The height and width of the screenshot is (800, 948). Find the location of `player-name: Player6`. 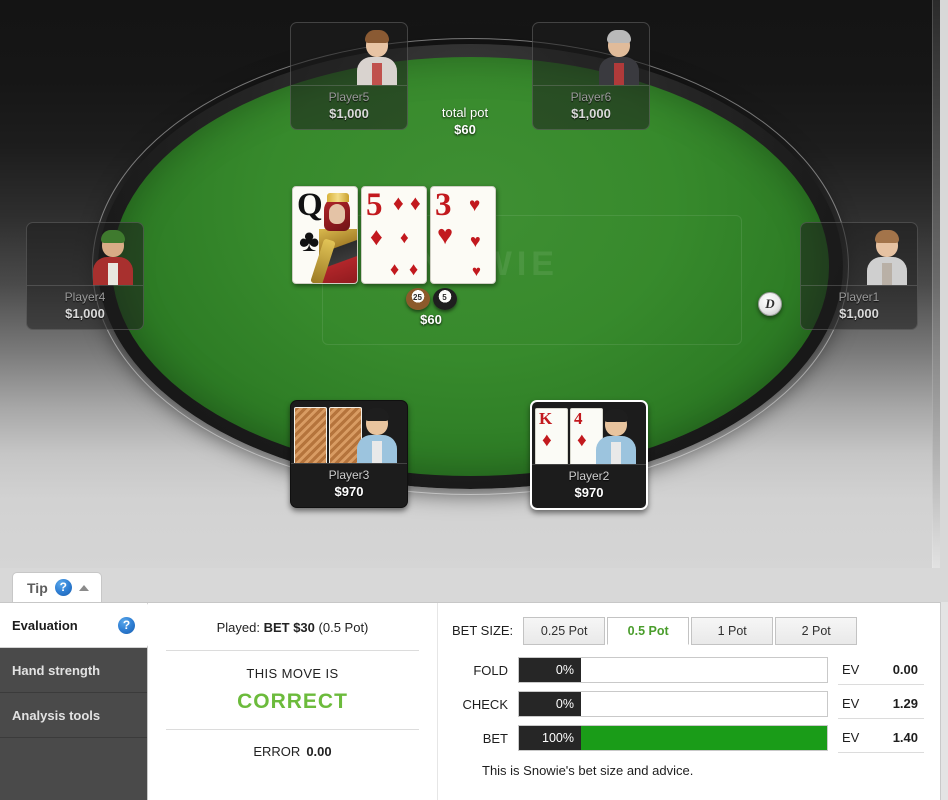

player-name: Player6 is located at coordinates (591, 97).